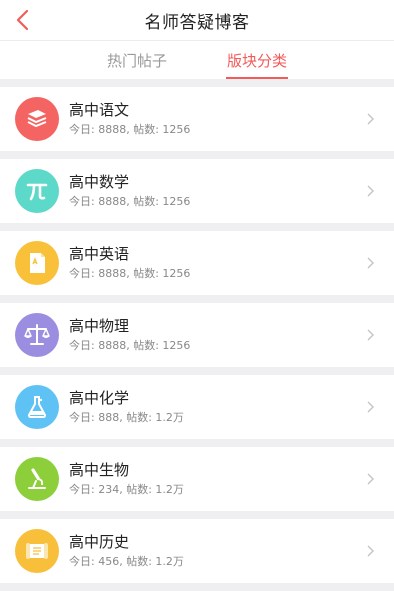 This screenshot has width=394, height=591. What do you see at coordinates (257, 78) in the screenshot?
I see `active-tab-indicator` at bounding box center [257, 78].